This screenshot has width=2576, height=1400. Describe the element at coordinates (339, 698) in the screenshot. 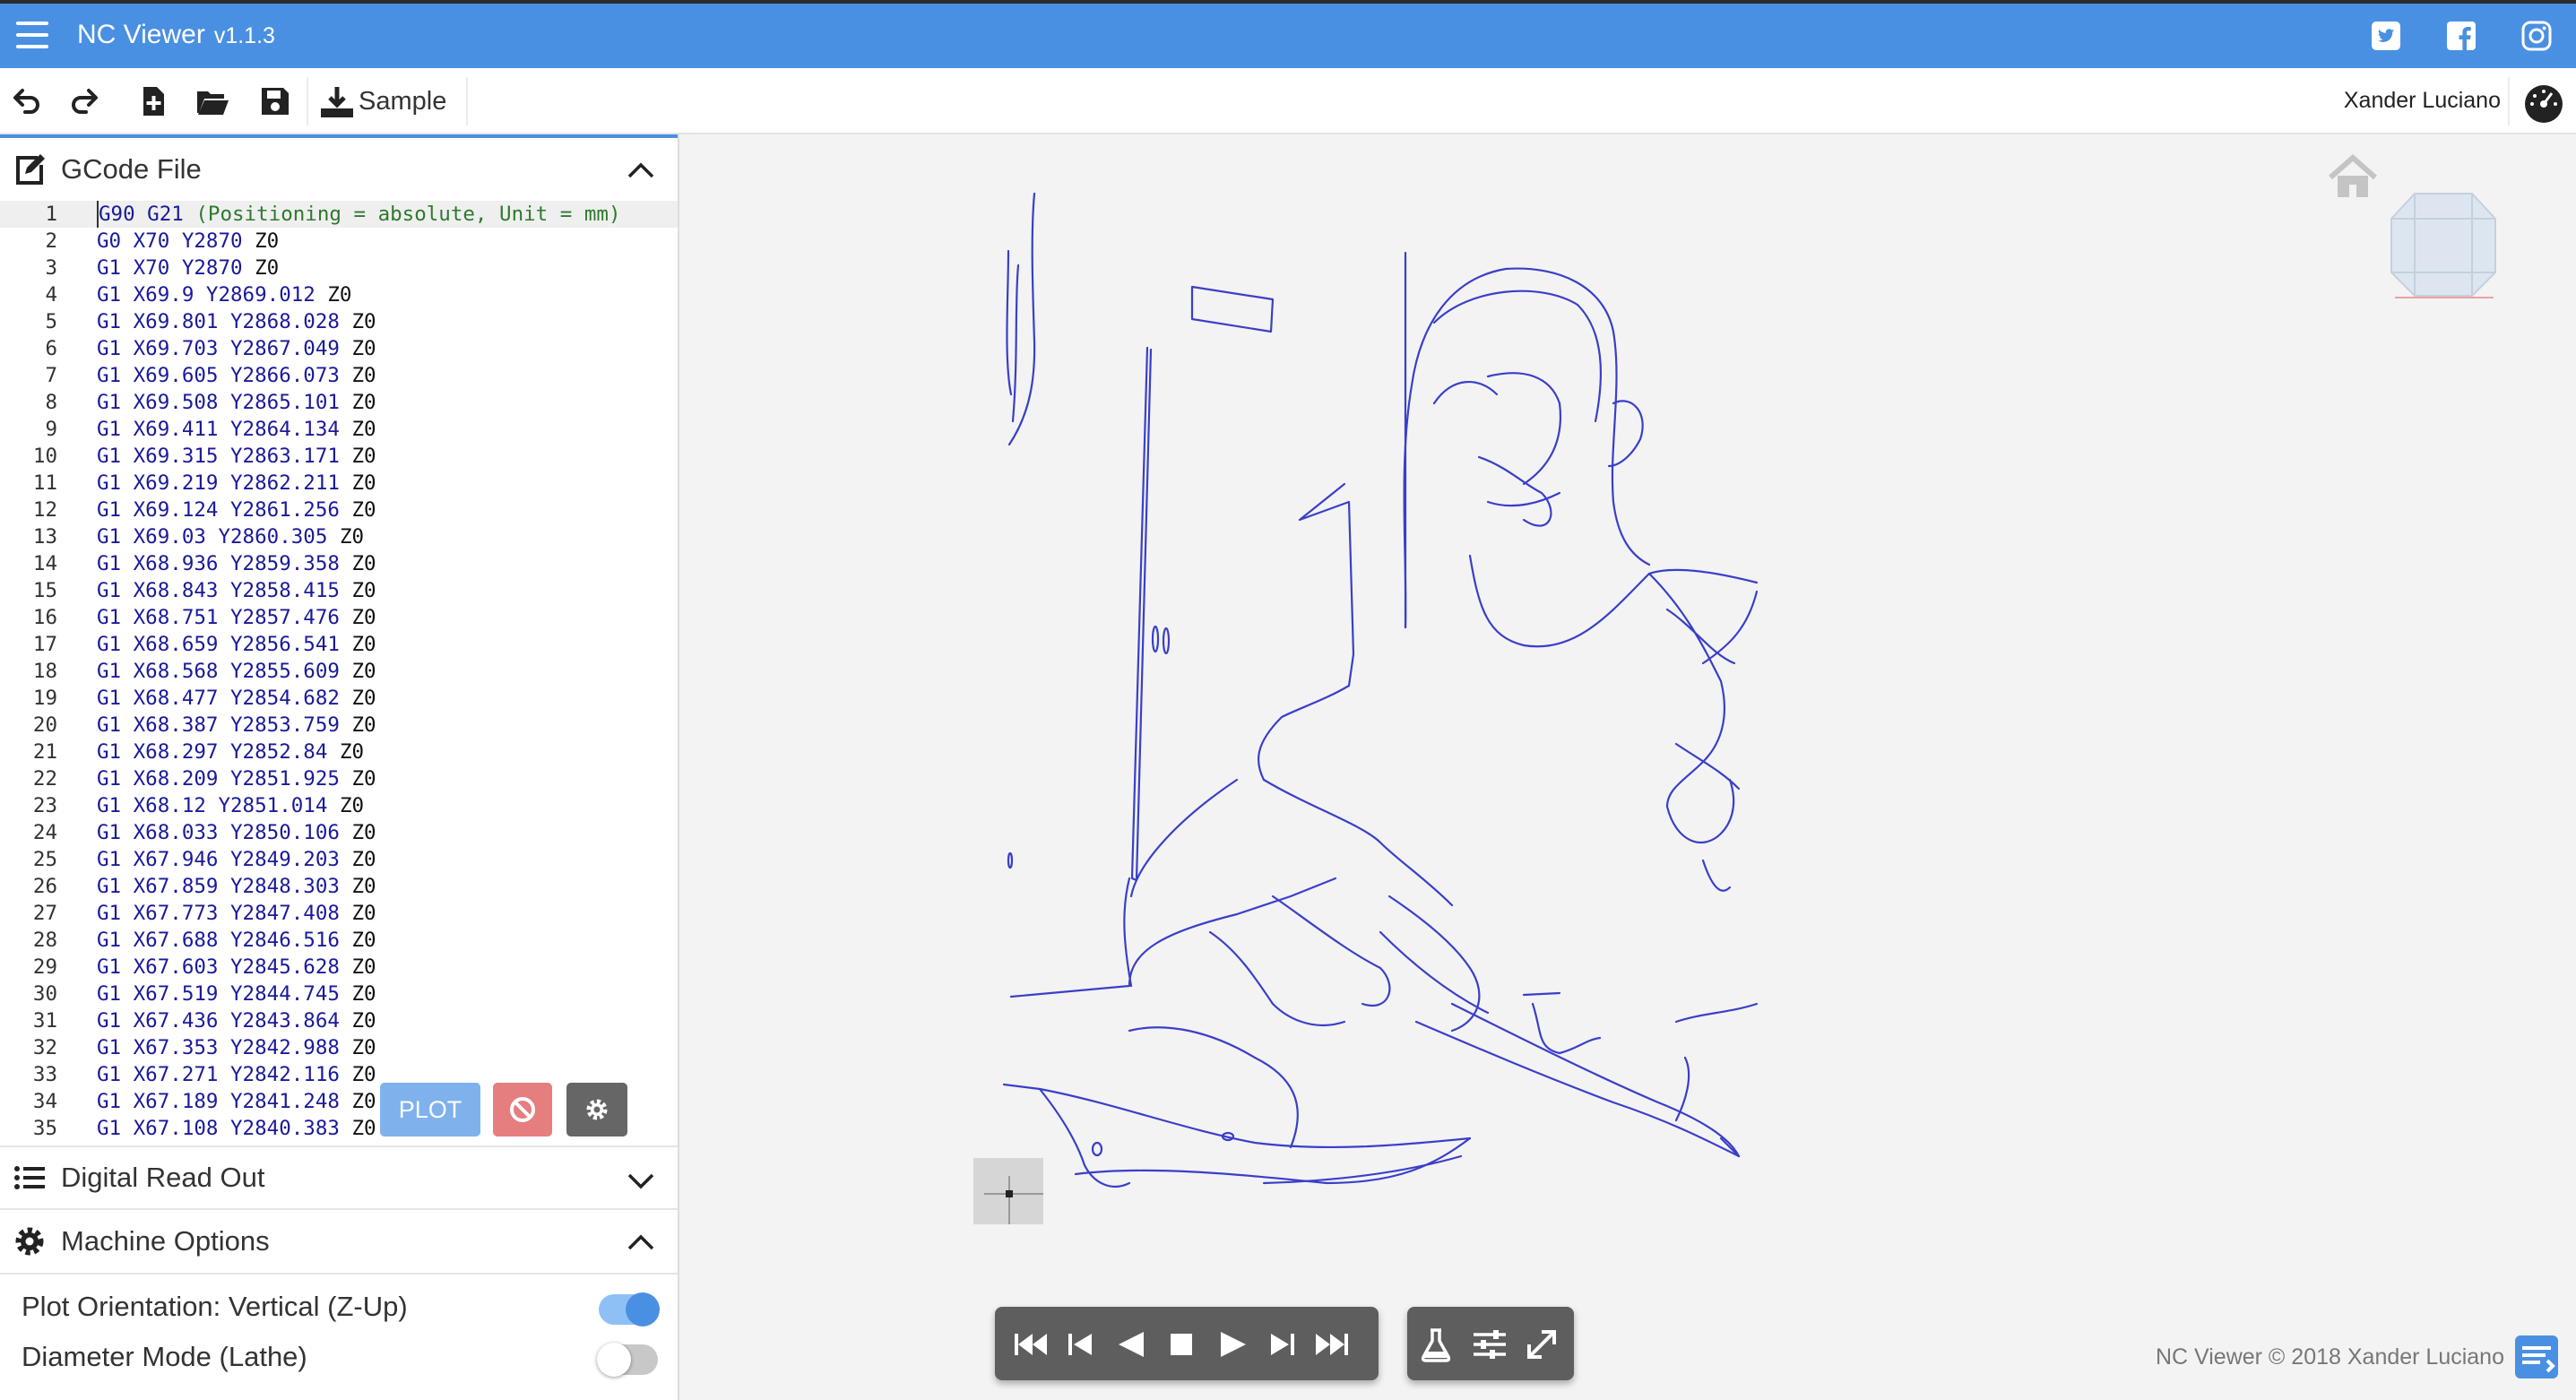

I see `code-line: 19 G1 X68.477 Y2854.682 Z0` at that location.